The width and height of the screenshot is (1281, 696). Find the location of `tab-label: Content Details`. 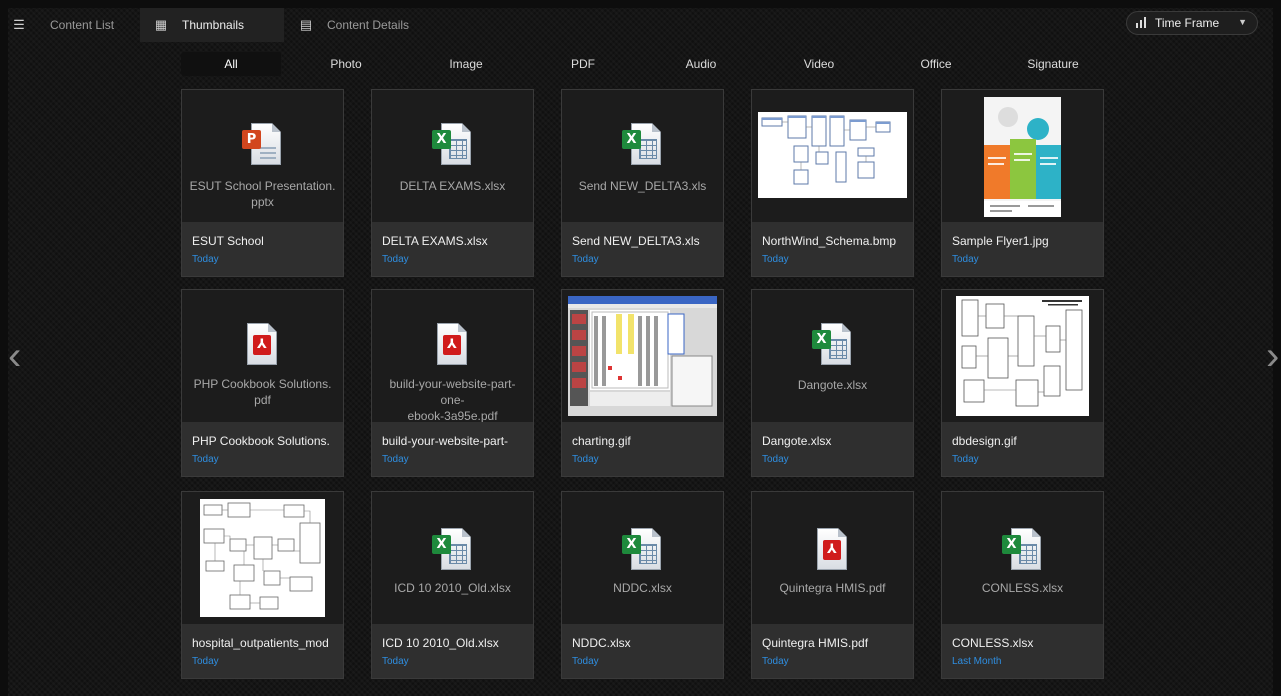

tab-label: Content Details is located at coordinates (368, 25).